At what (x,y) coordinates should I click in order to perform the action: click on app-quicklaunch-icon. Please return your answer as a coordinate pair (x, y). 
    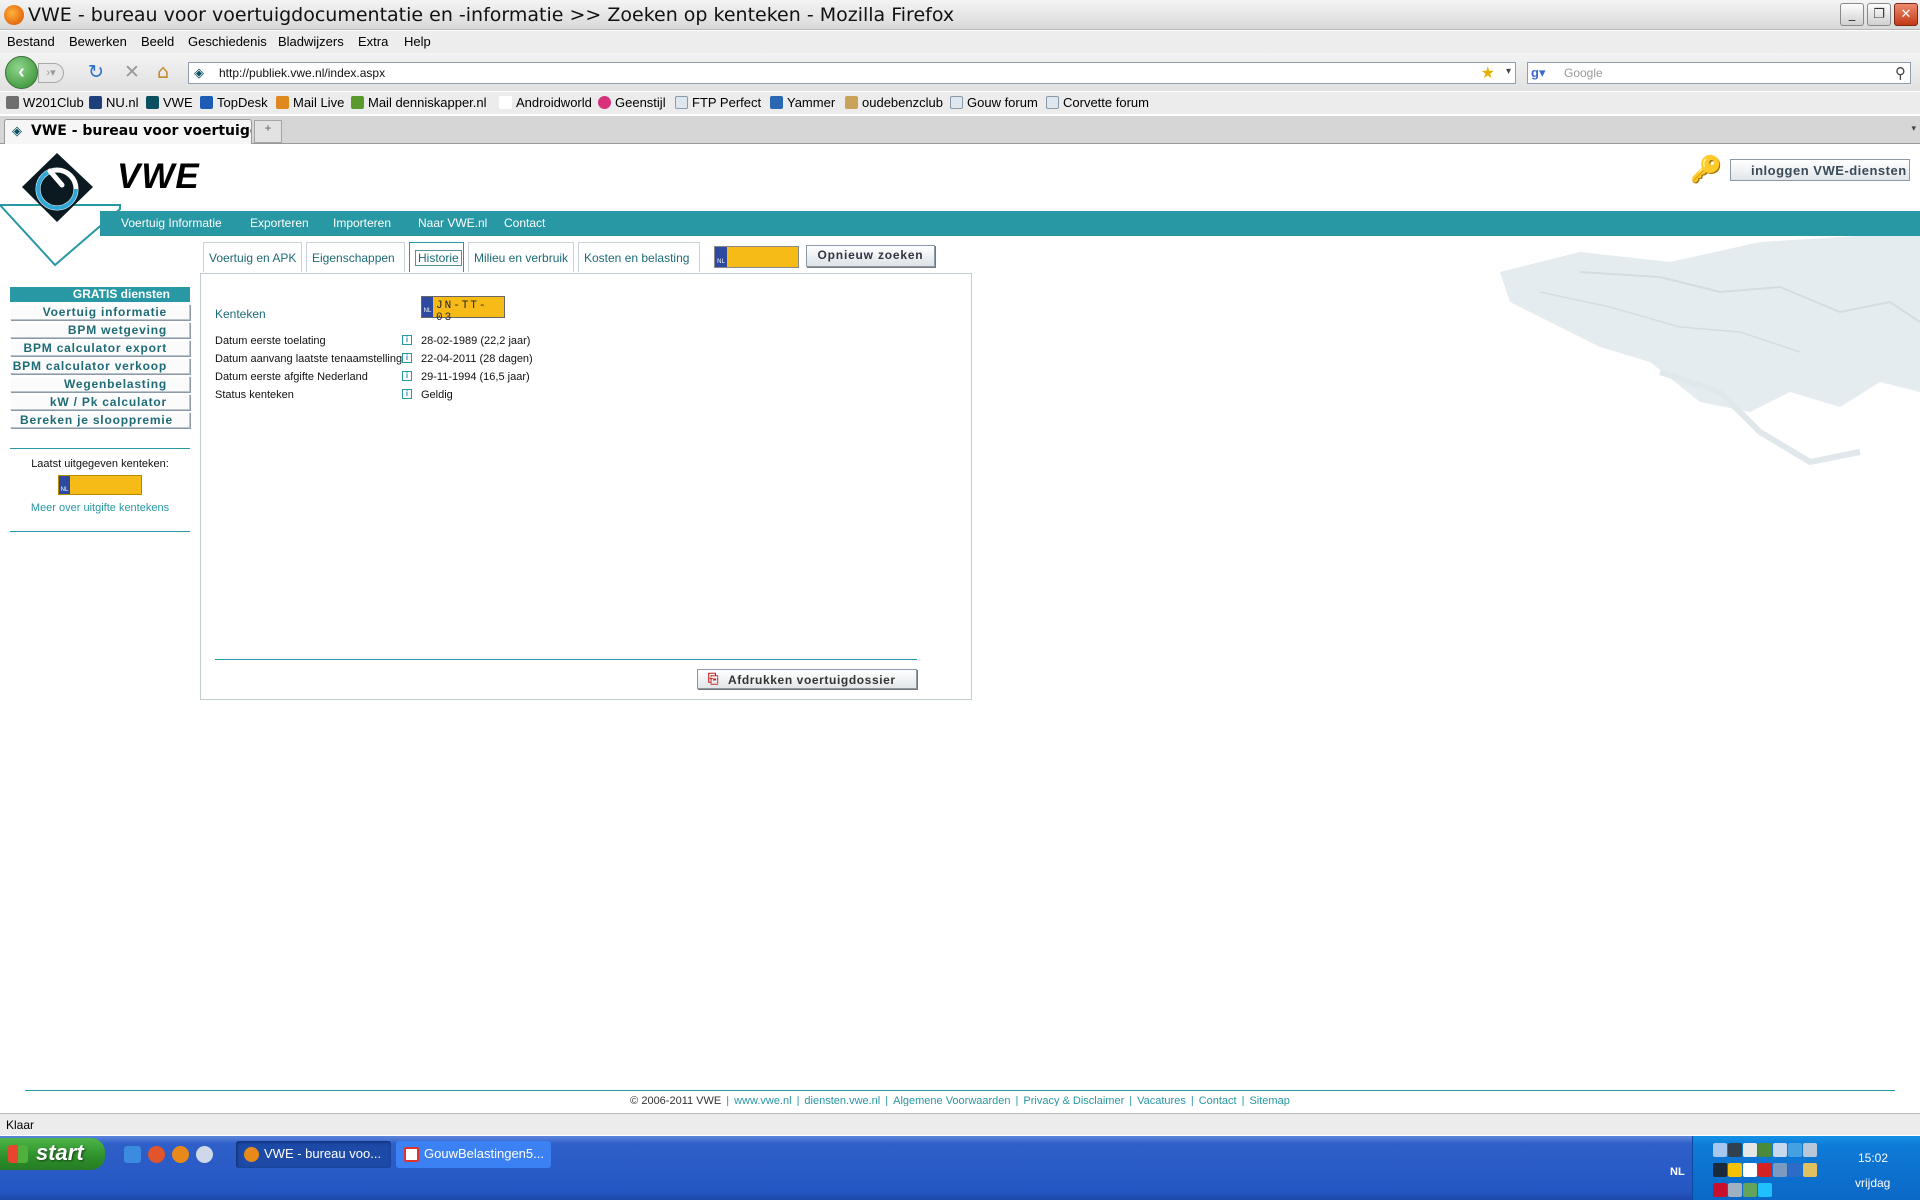
    Looking at the image, I should click on (156, 1154).